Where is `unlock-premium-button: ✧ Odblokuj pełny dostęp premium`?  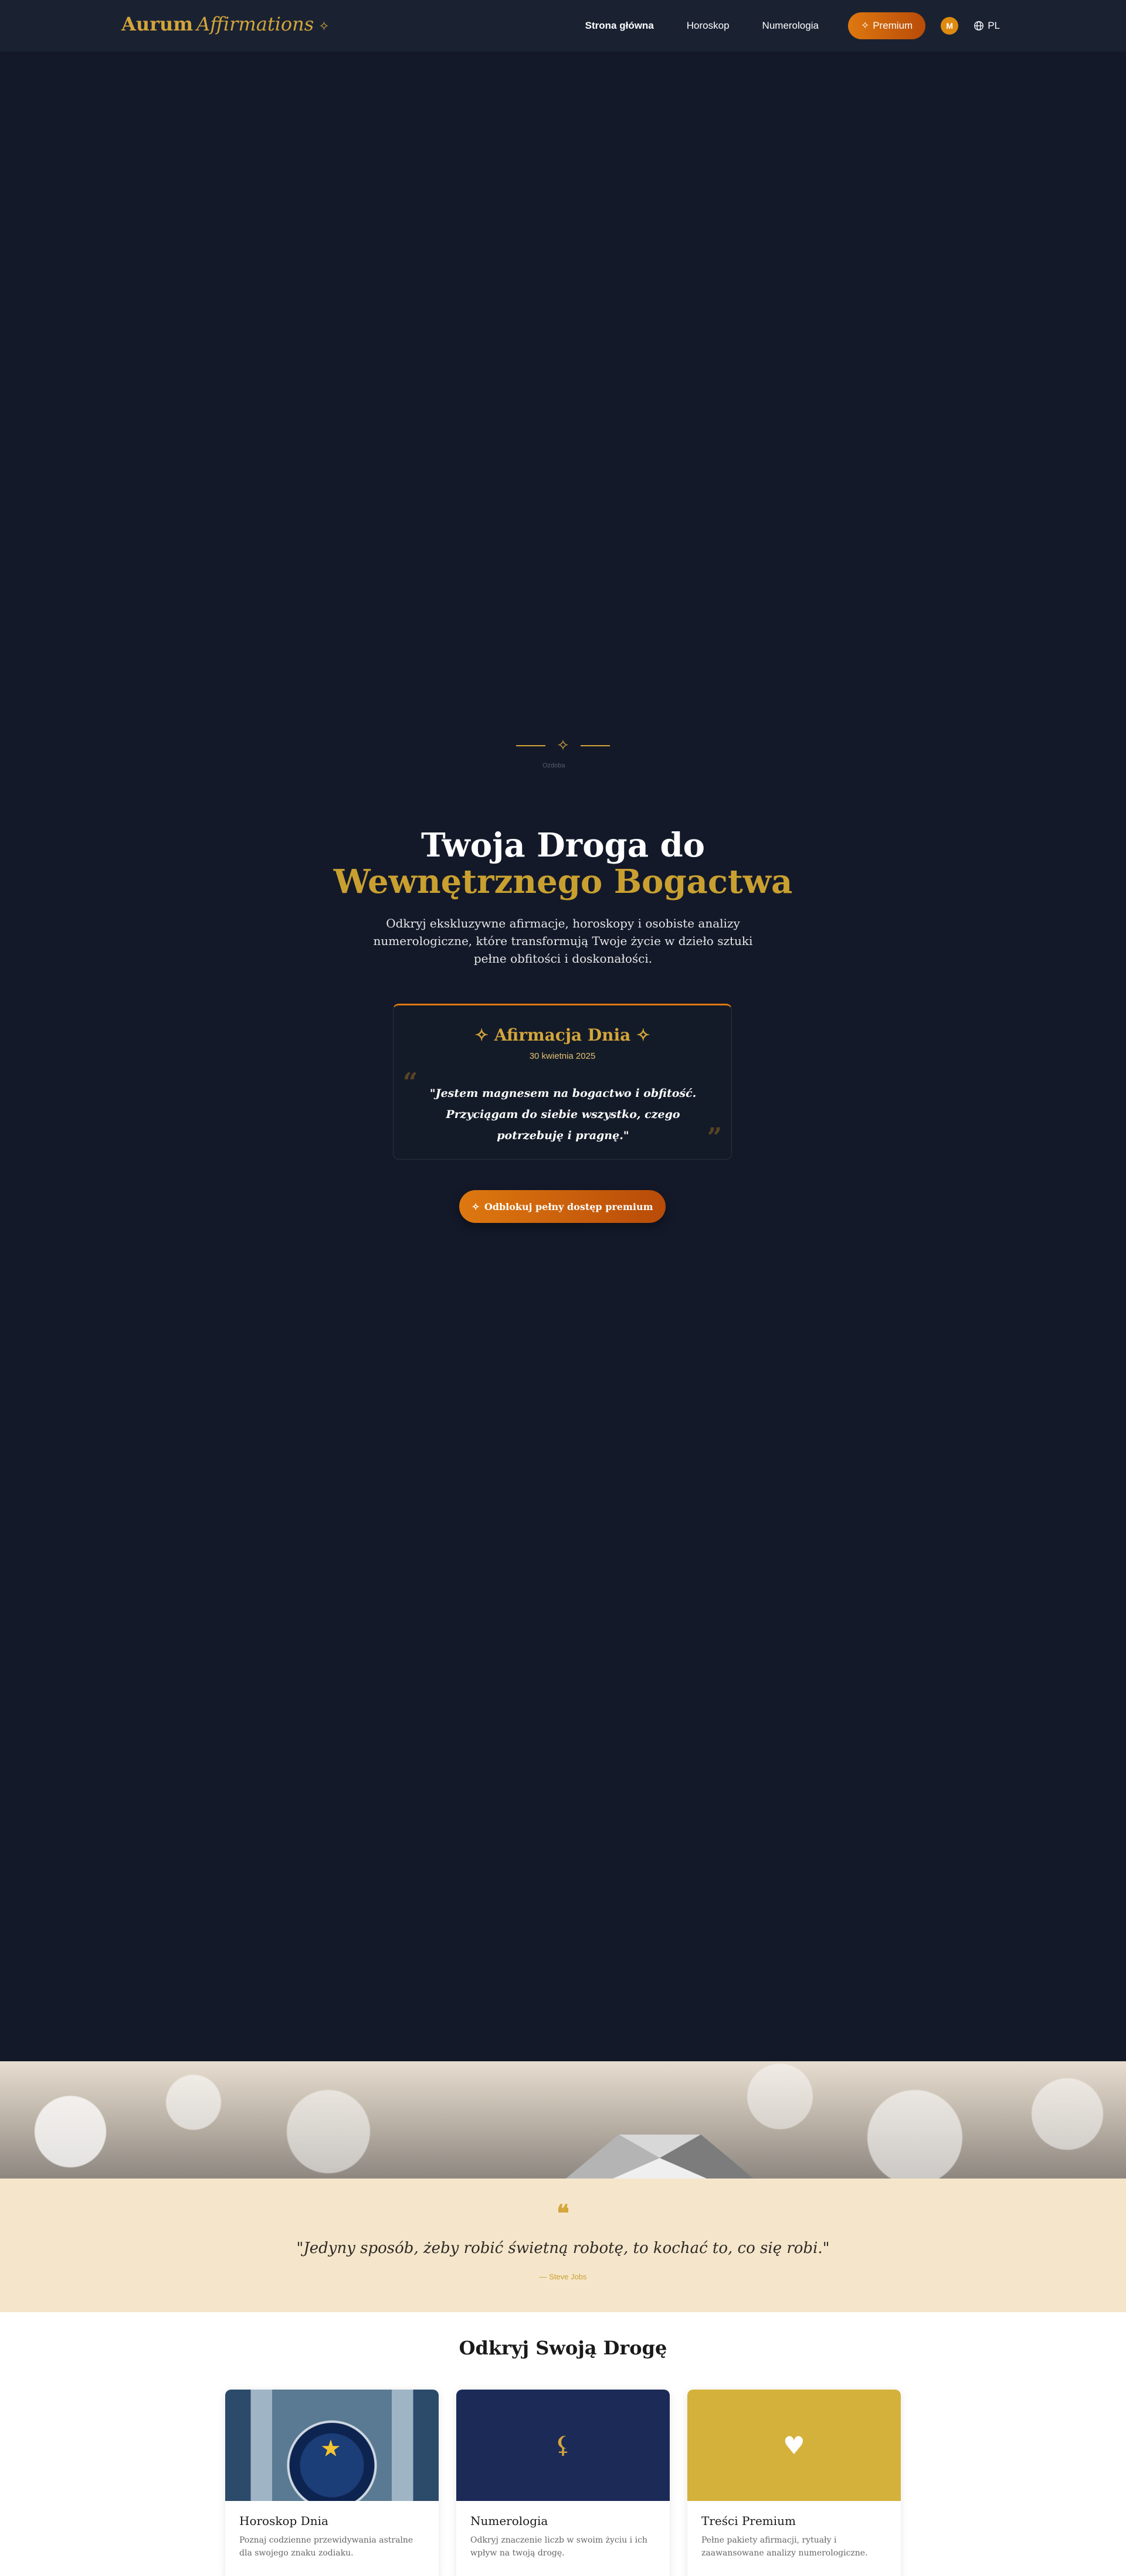
unlock-premium-button: ✧ Odblokuj pełny dostęp premium is located at coordinates (562, 1206).